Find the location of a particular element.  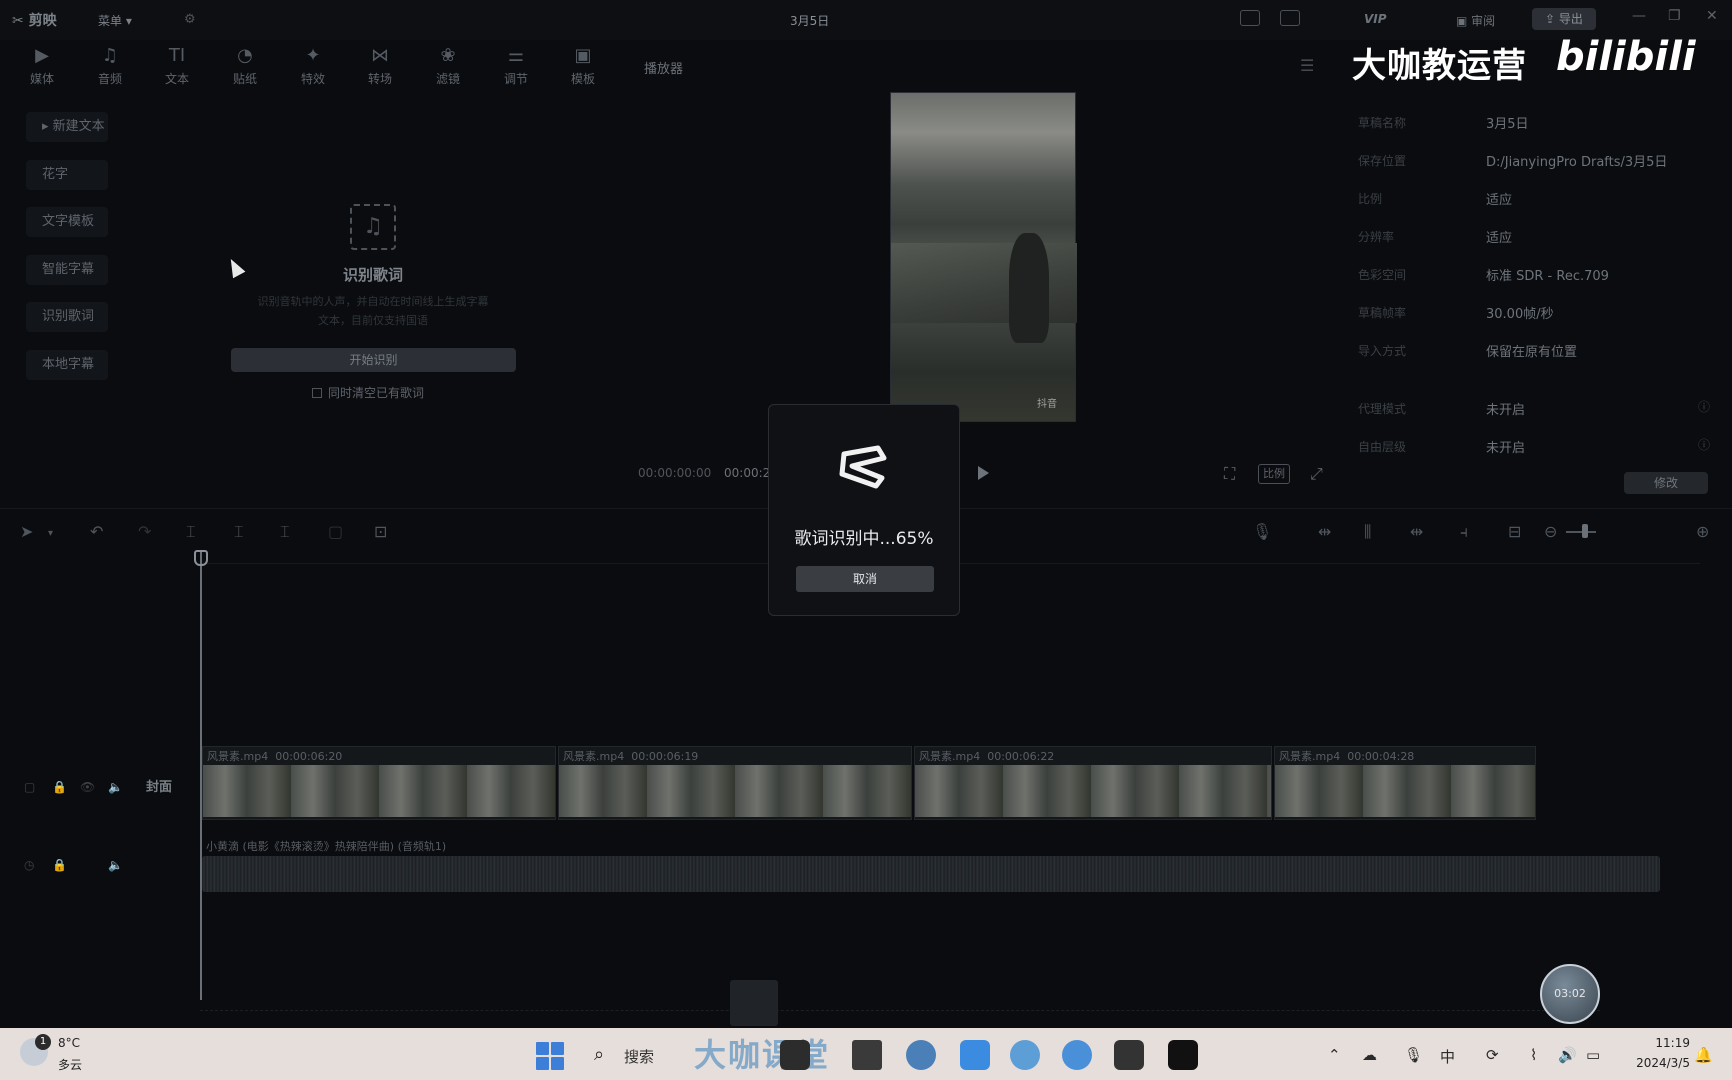

prop-value-ratio: 适应 is located at coordinates (1499, 200).